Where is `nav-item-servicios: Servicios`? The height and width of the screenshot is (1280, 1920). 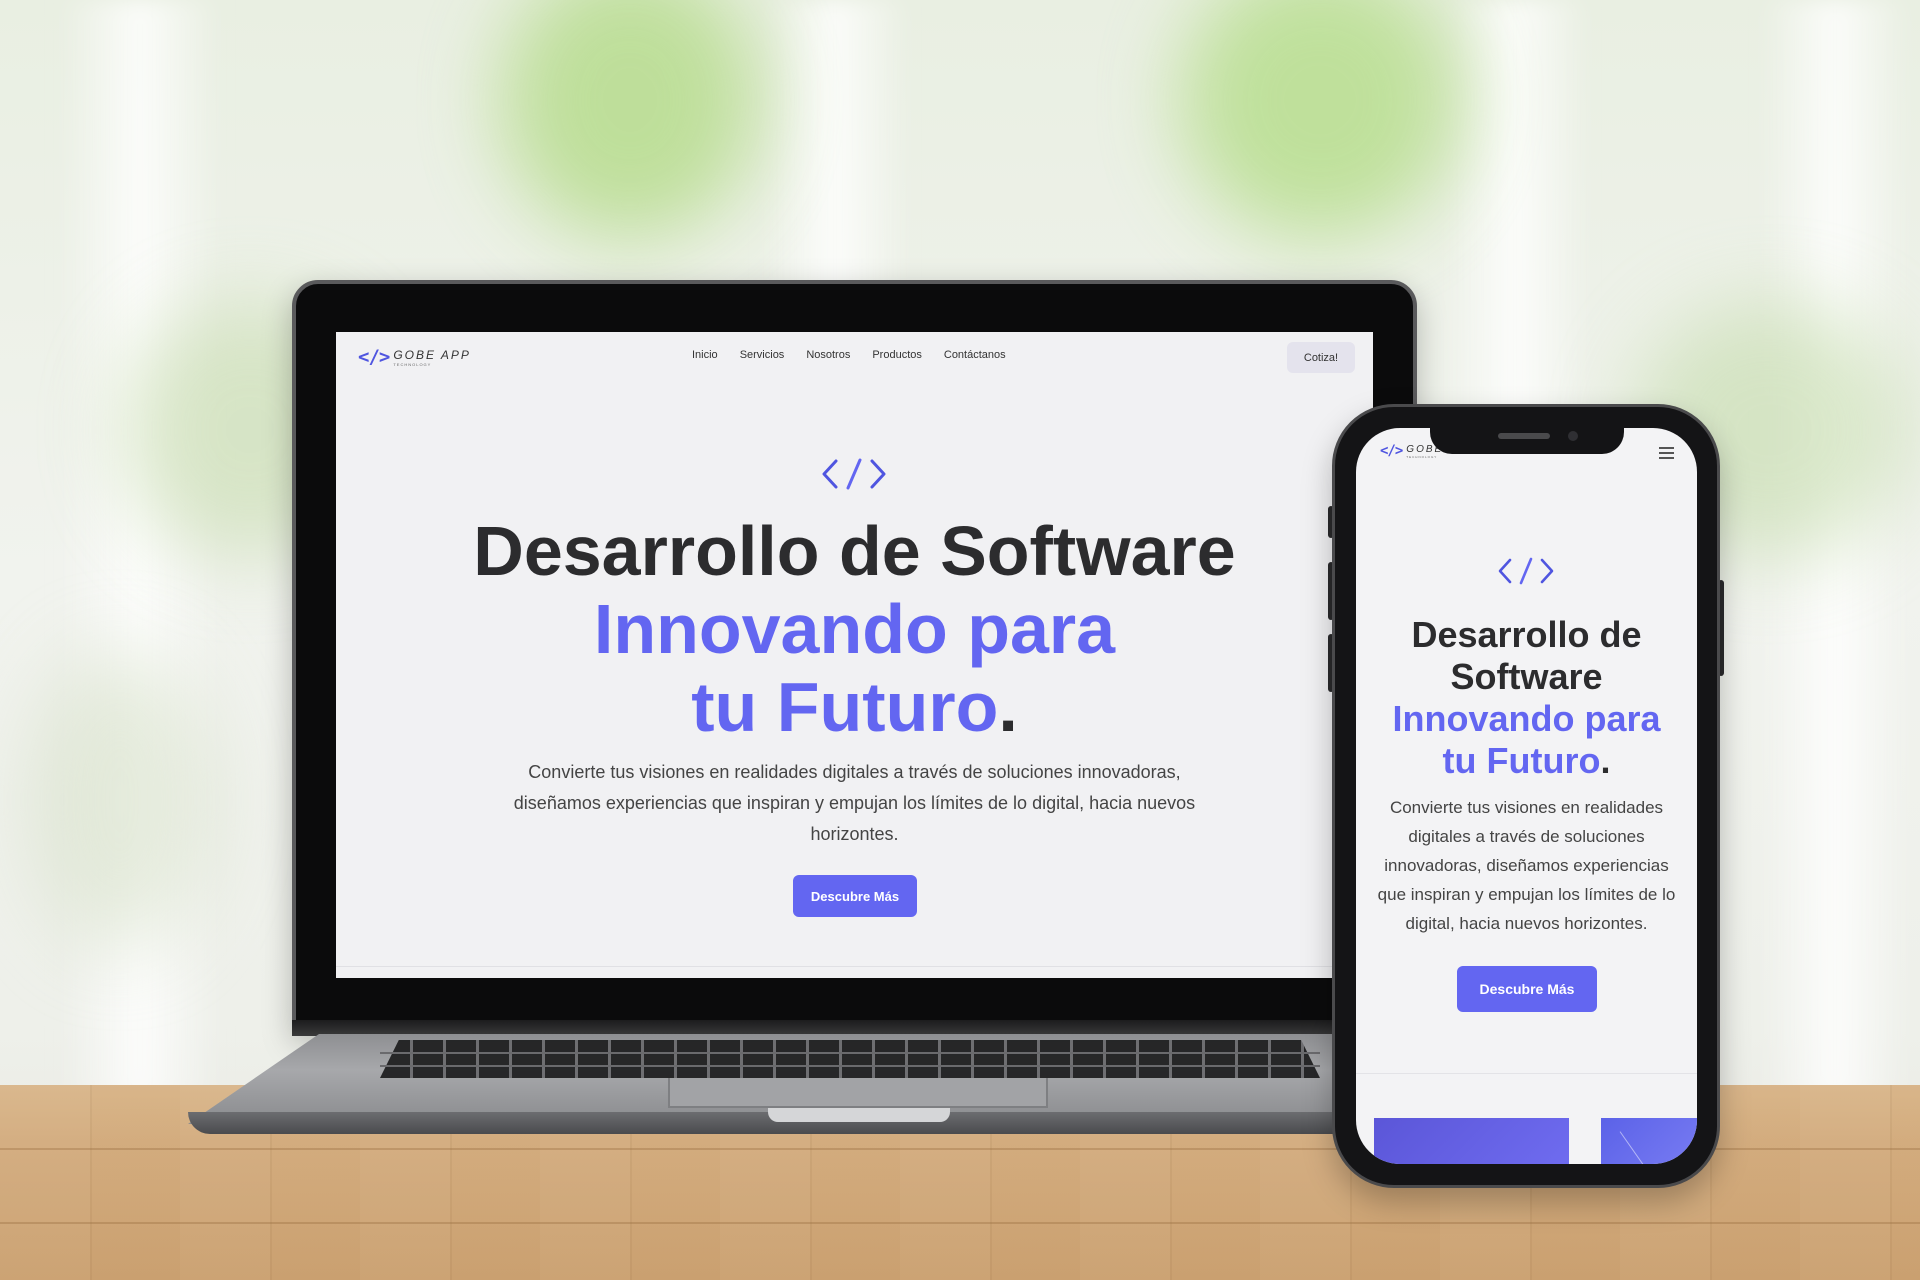 nav-item-servicios: Servicios is located at coordinates (762, 355).